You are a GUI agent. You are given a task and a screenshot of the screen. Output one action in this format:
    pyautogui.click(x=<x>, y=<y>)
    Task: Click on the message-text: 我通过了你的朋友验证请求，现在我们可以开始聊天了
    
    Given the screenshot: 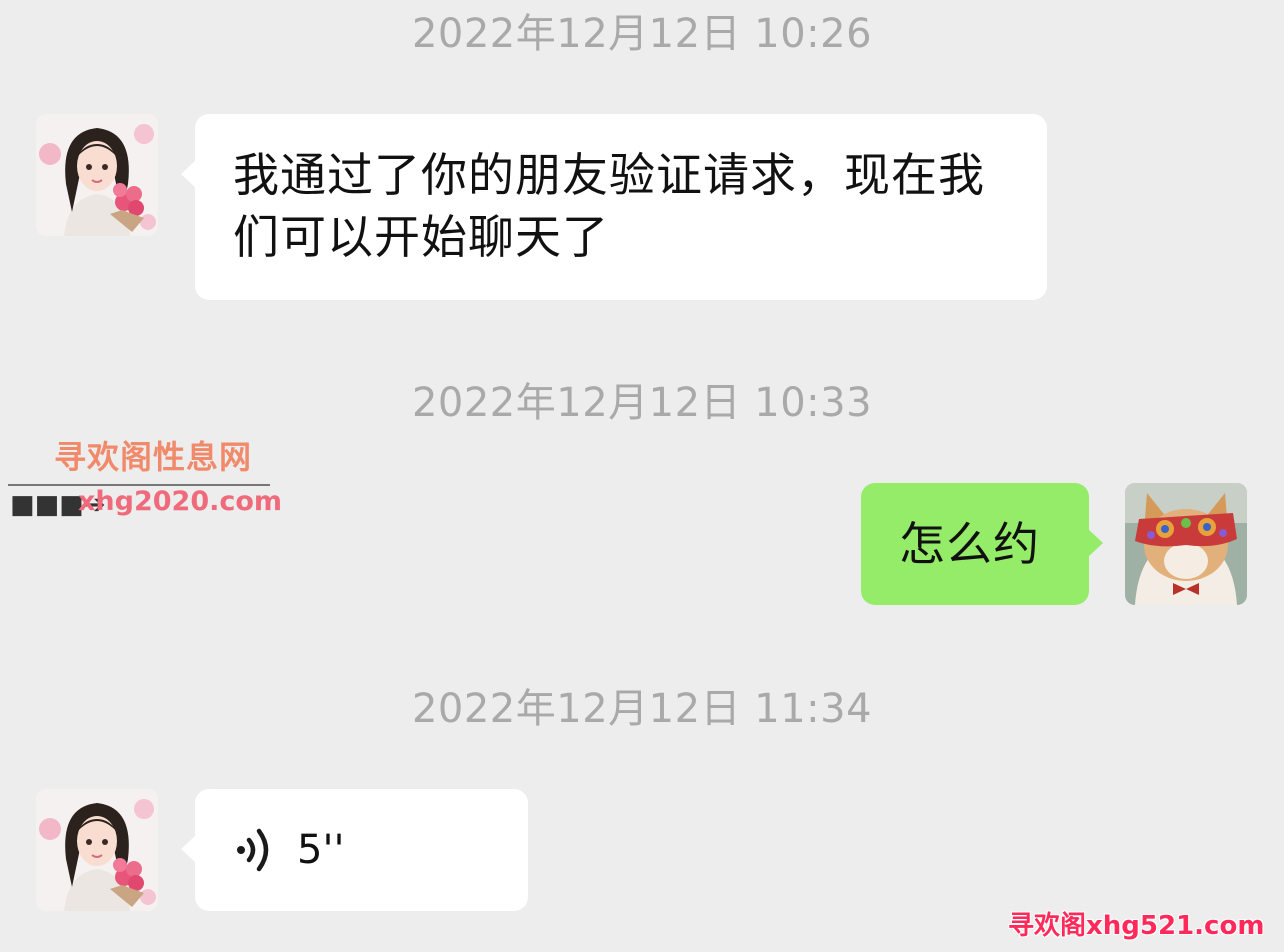 What is the action you would take?
    pyautogui.click(x=609, y=206)
    